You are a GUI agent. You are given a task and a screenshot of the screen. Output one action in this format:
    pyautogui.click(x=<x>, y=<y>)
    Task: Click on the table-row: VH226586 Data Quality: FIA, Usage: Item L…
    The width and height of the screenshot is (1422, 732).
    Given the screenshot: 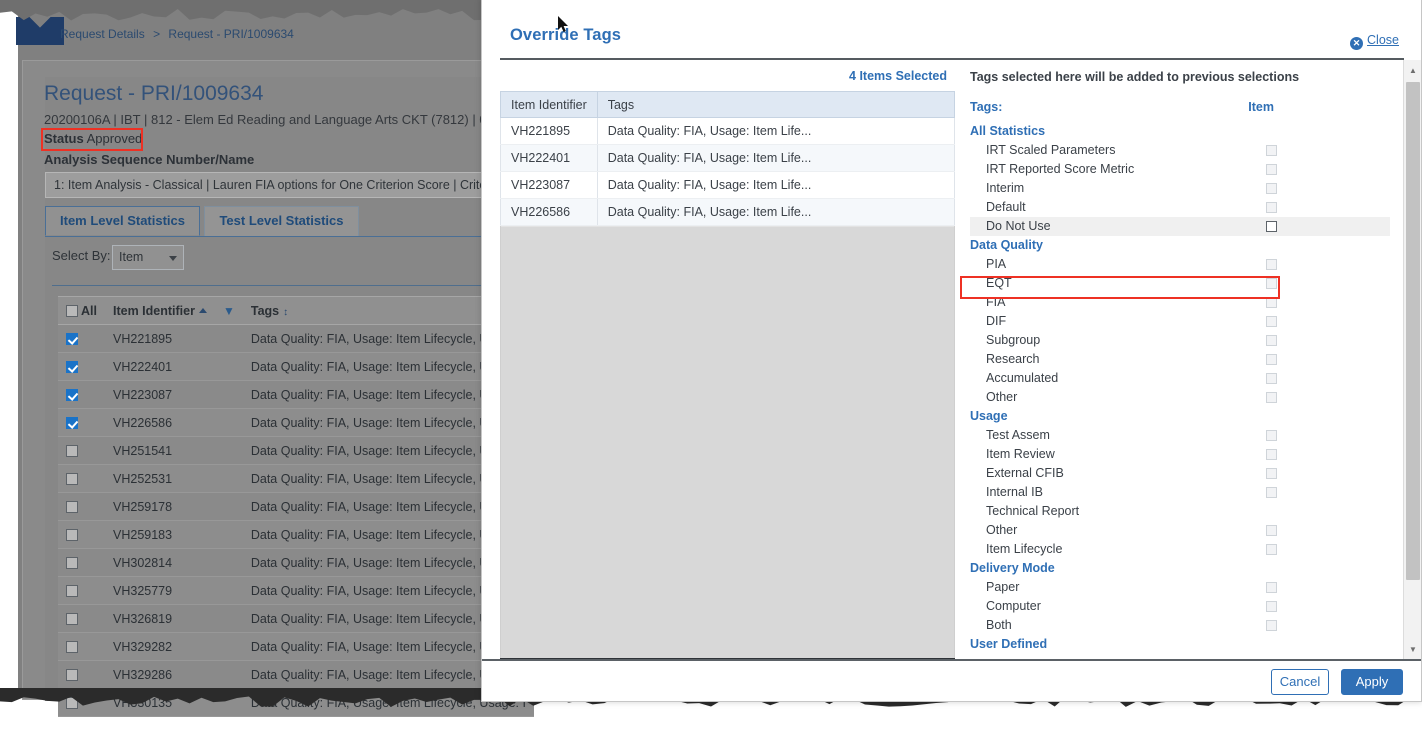 What is the action you would take?
    pyautogui.click(x=296, y=422)
    